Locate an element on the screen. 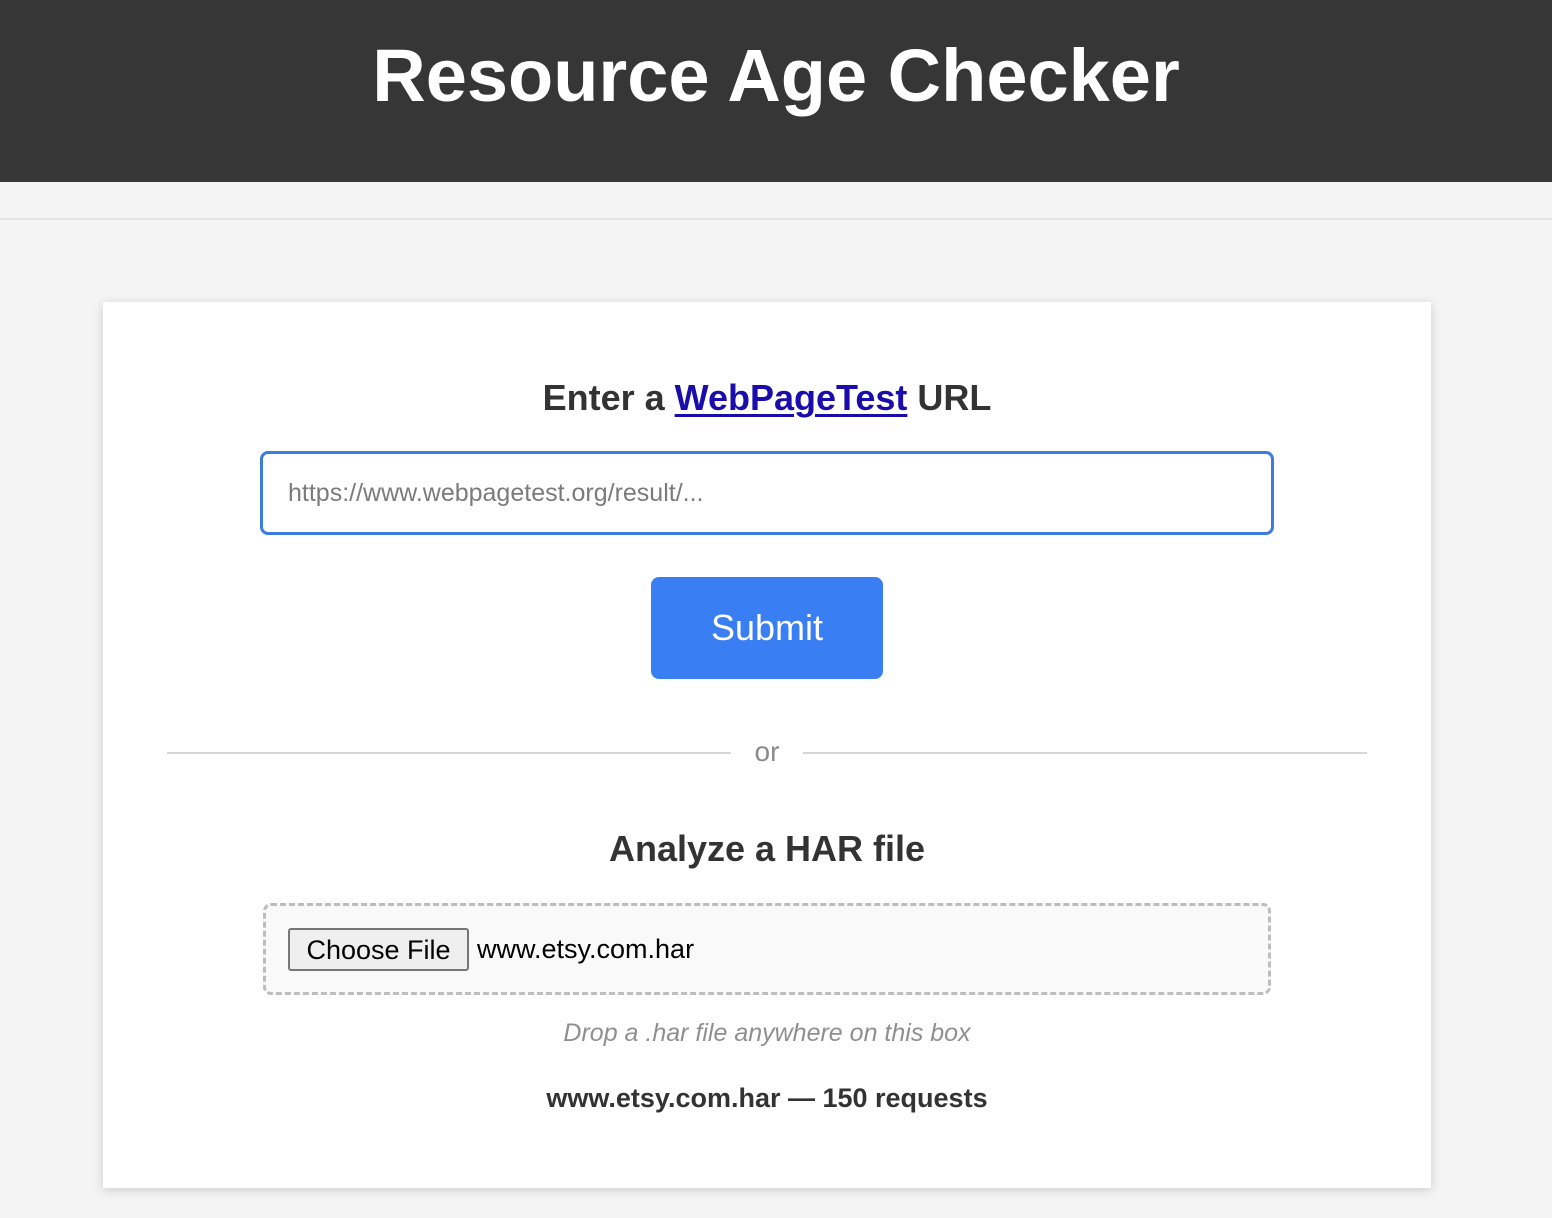 The height and width of the screenshot is (1218, 1552). page-header: Resource Age Checker is located at coordinates (776, 91).